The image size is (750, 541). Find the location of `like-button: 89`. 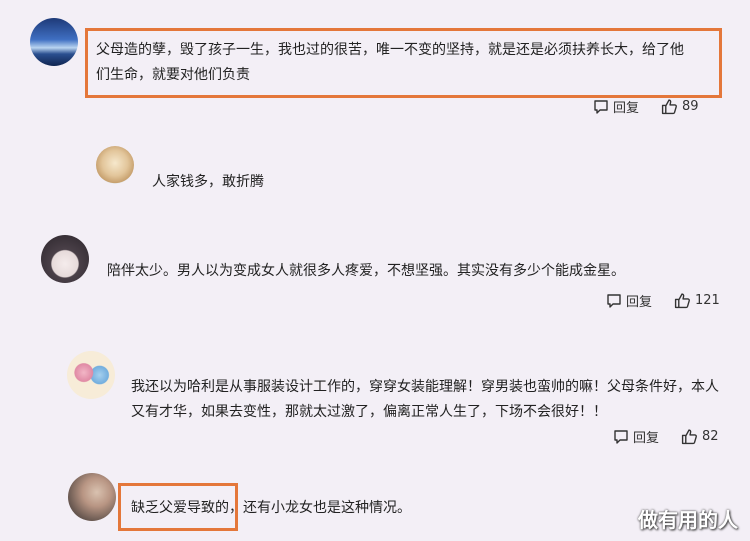

like-button: 89 is located at coordinates (680, 106).